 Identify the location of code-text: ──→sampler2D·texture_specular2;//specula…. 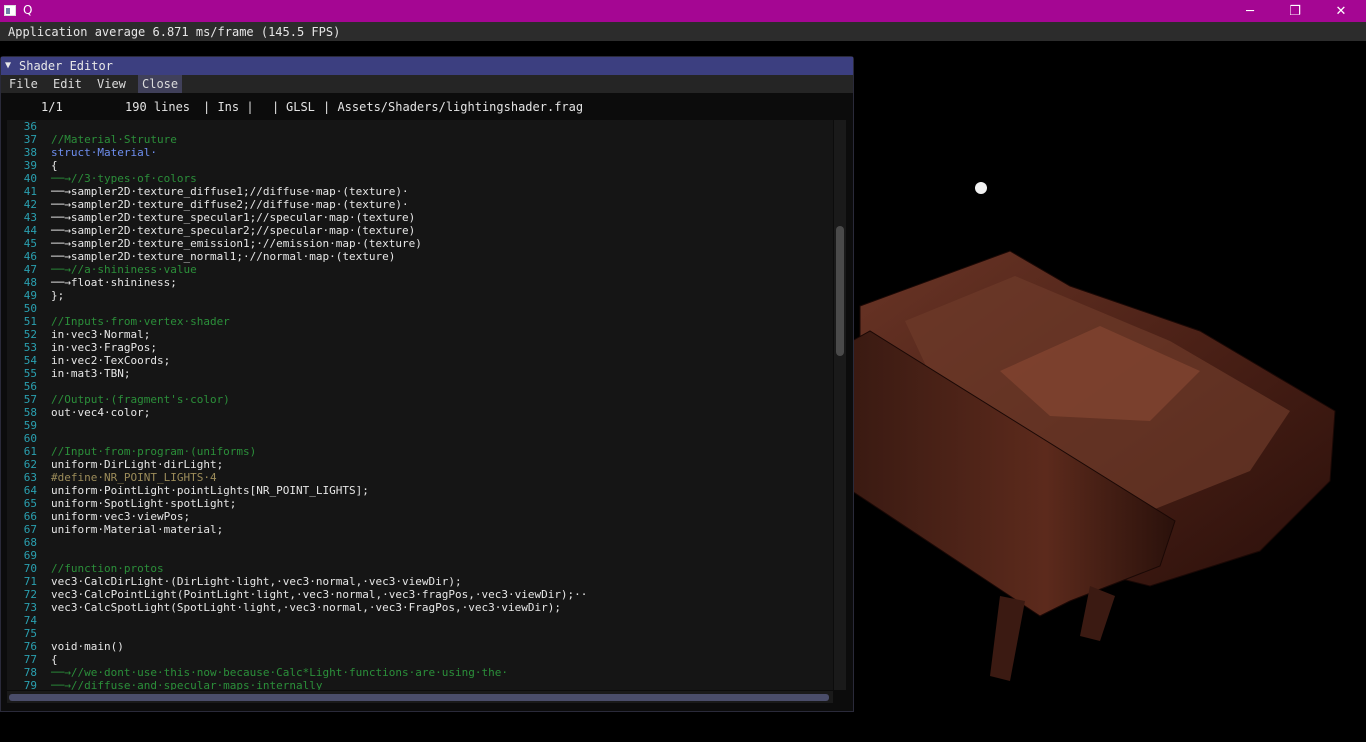
(233, 230).